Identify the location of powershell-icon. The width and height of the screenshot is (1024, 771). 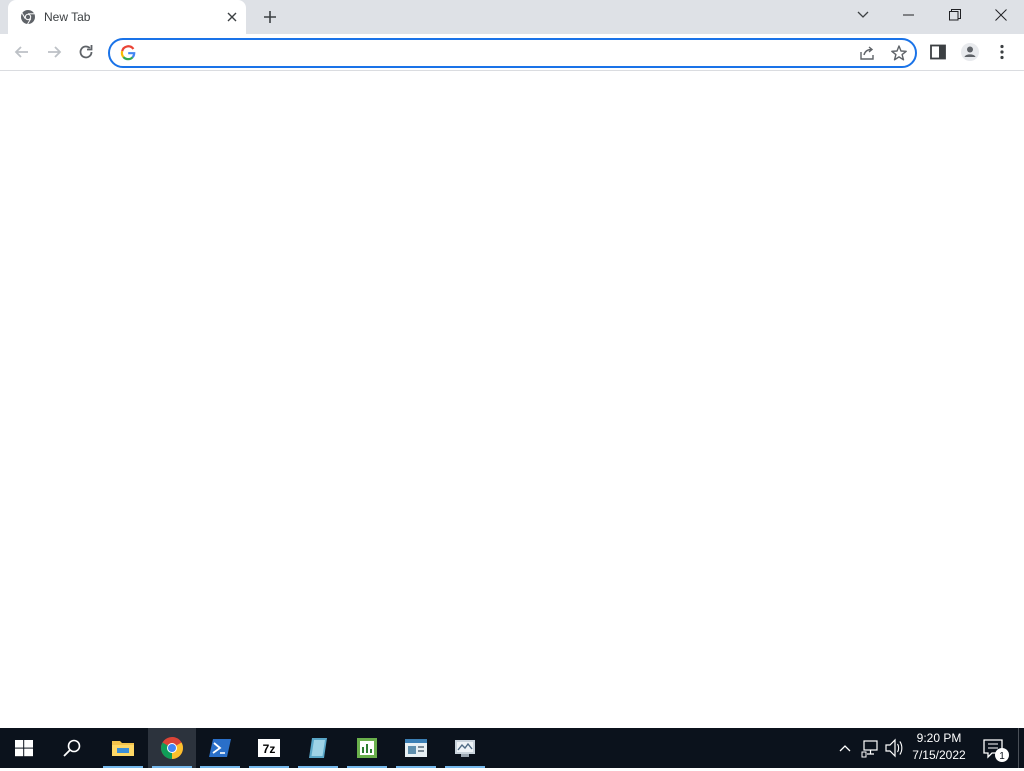
(220, 748).